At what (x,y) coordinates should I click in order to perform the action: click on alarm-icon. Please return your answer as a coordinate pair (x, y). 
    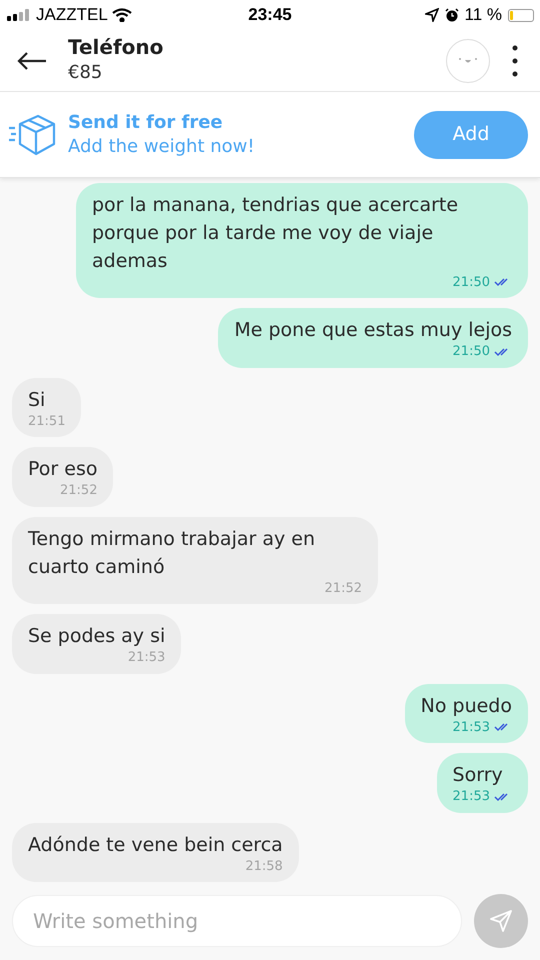
    Looking at the image, I should click on (451, 15).